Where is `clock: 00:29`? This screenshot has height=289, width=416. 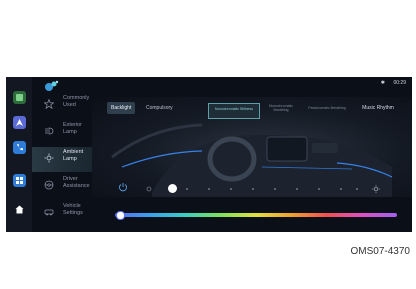
clock: 00:29 is located at coordinates (399, 83).